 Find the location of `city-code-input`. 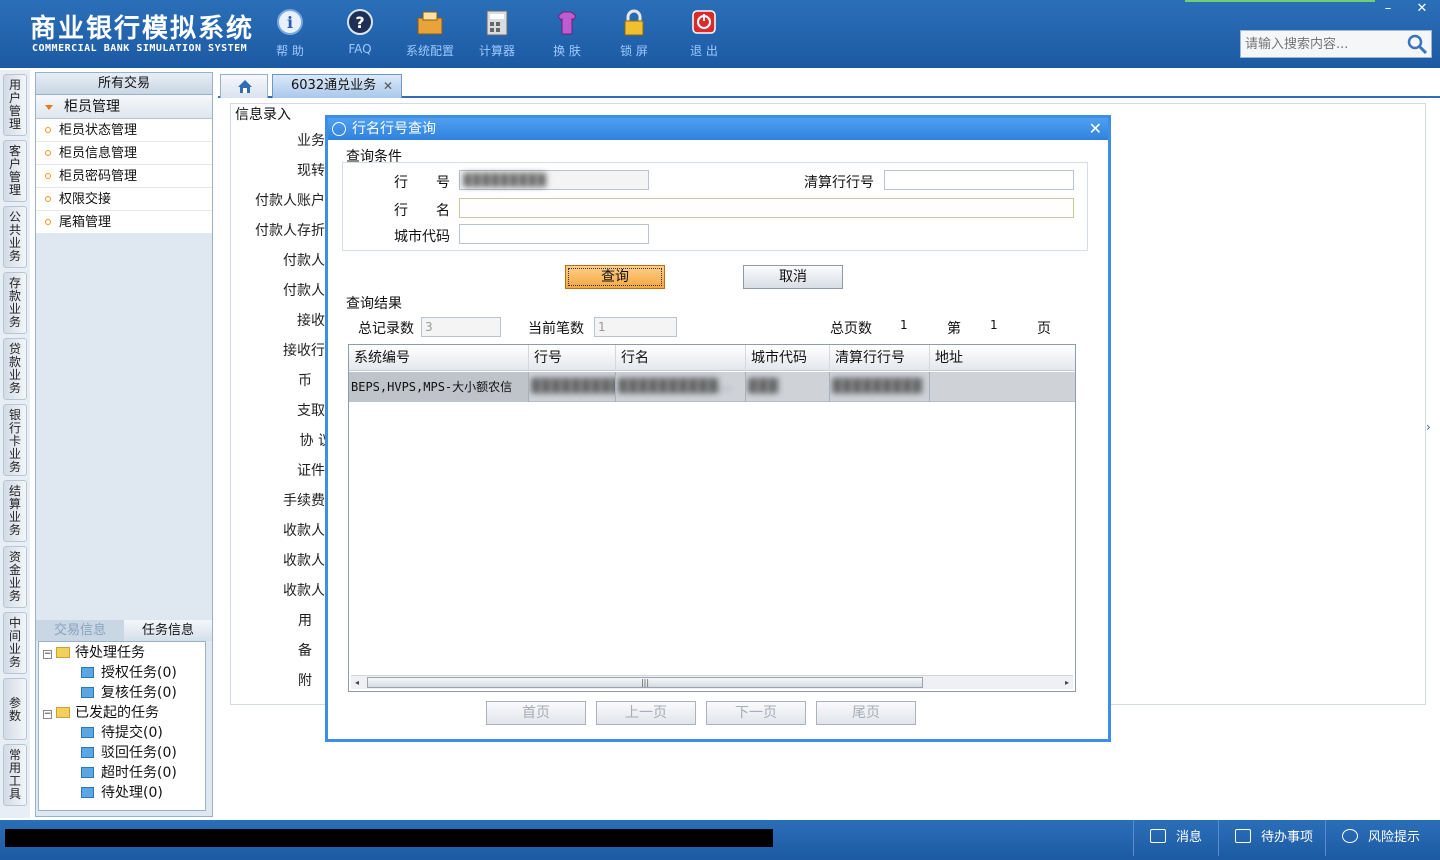

city-code-input is located at coordinates (554, 234).